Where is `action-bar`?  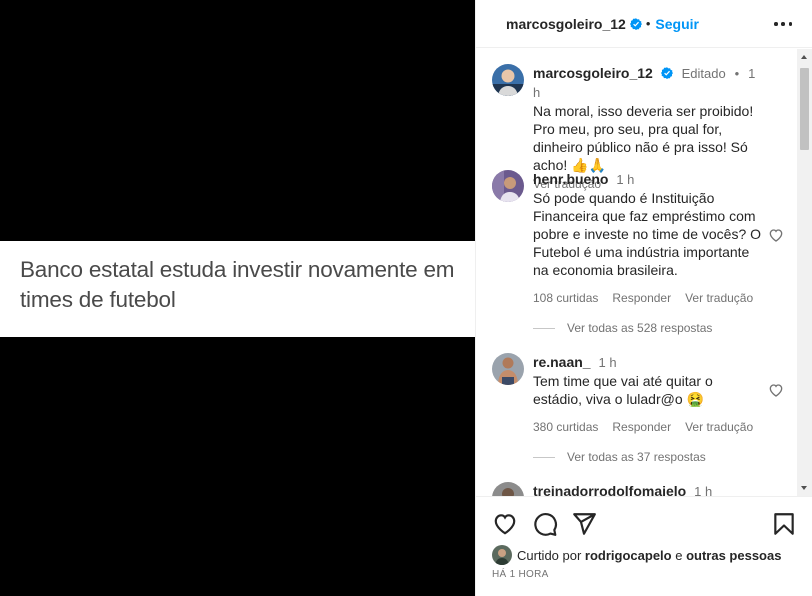
action-bar is located at coordinates (644, 524).